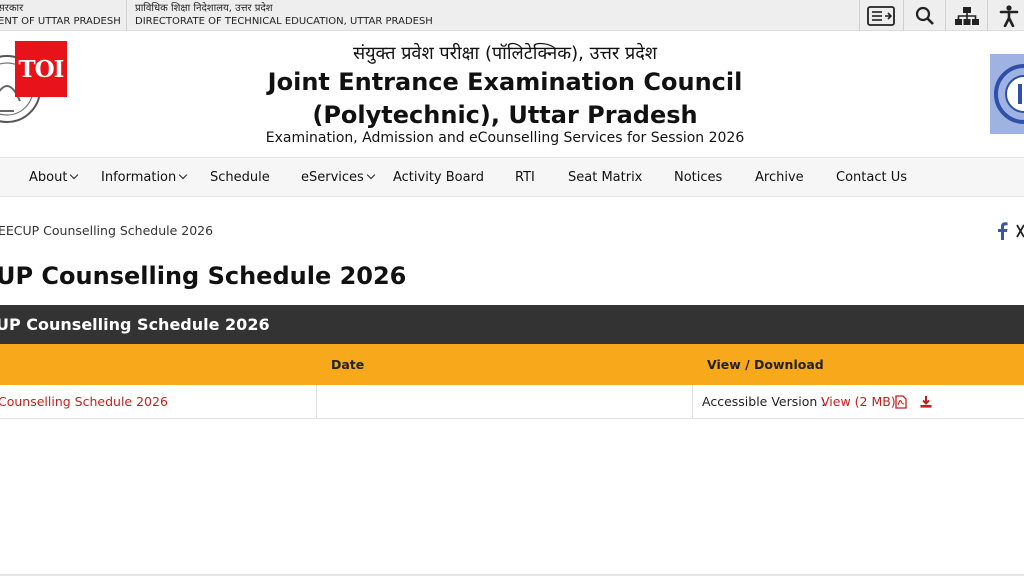 The image size is (1024, 576). I want to click on sitemap-button, so click(966, 15).